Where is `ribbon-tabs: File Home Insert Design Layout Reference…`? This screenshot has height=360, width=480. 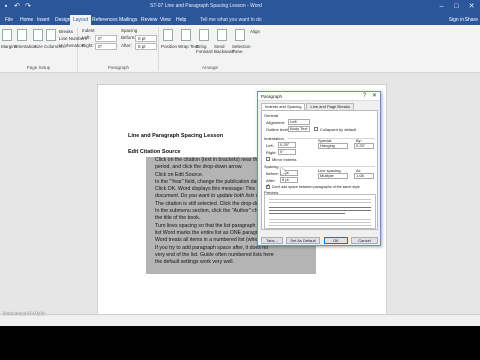 ribbon-tabs: File Home Insert Design Layout Reference… is located at coordinates (240, 19).